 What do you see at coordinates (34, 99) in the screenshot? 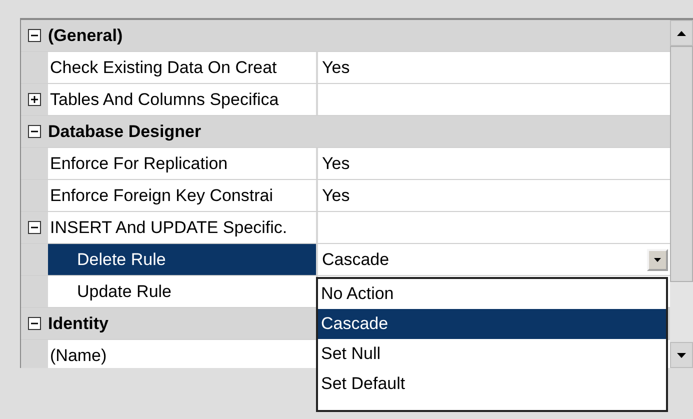
I see `expand-icon` at bounding box center [34, 99].